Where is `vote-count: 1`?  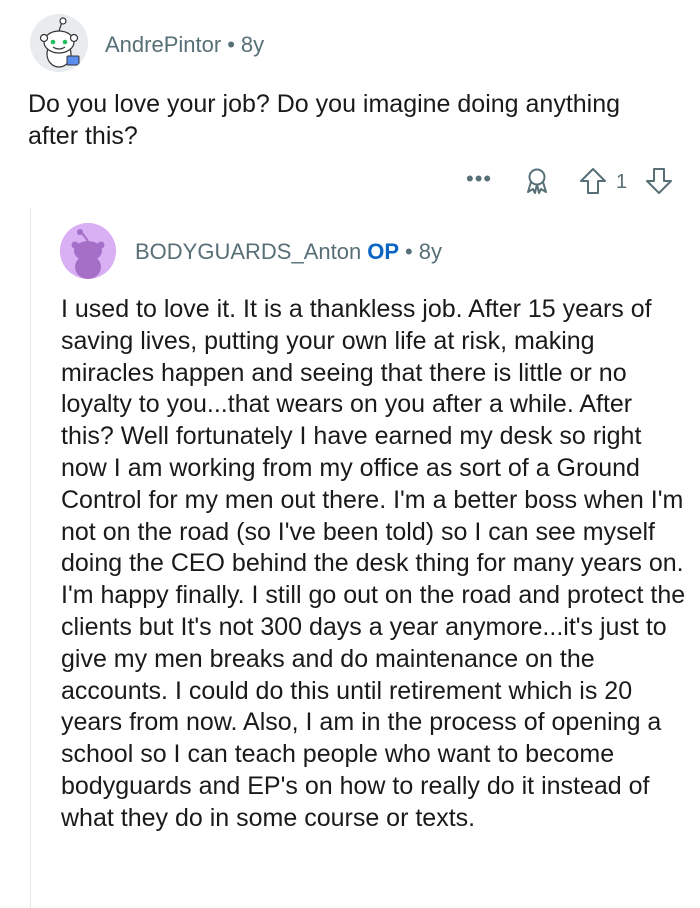 vote-count: 1 is located at coordinates (622, 182).